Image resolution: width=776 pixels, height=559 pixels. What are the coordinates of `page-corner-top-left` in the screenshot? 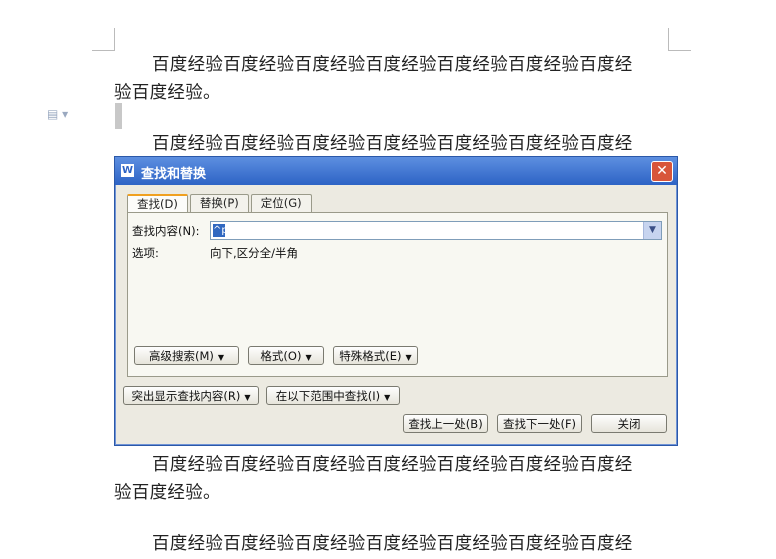 It's located at (103, 39).